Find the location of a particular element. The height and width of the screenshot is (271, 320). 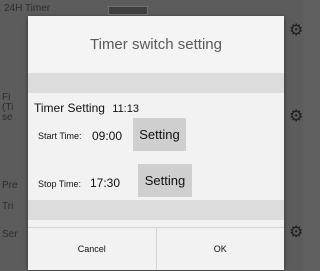

bg-text-se: se is located at coordinates (7, 117).